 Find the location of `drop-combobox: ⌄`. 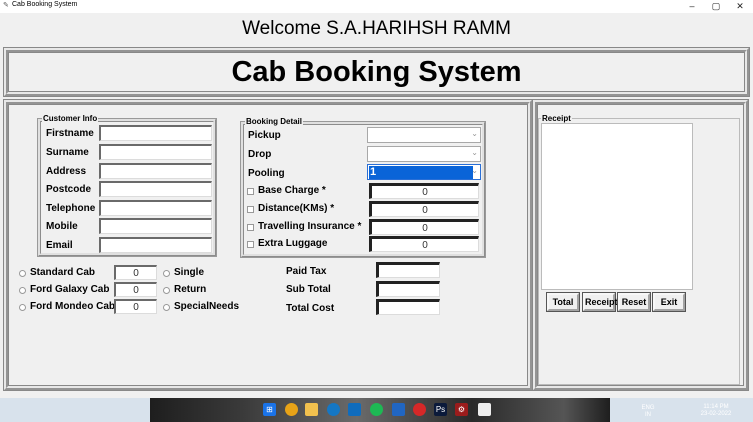

drop-combobox: ⌄ is located at coordinates (424, 154).